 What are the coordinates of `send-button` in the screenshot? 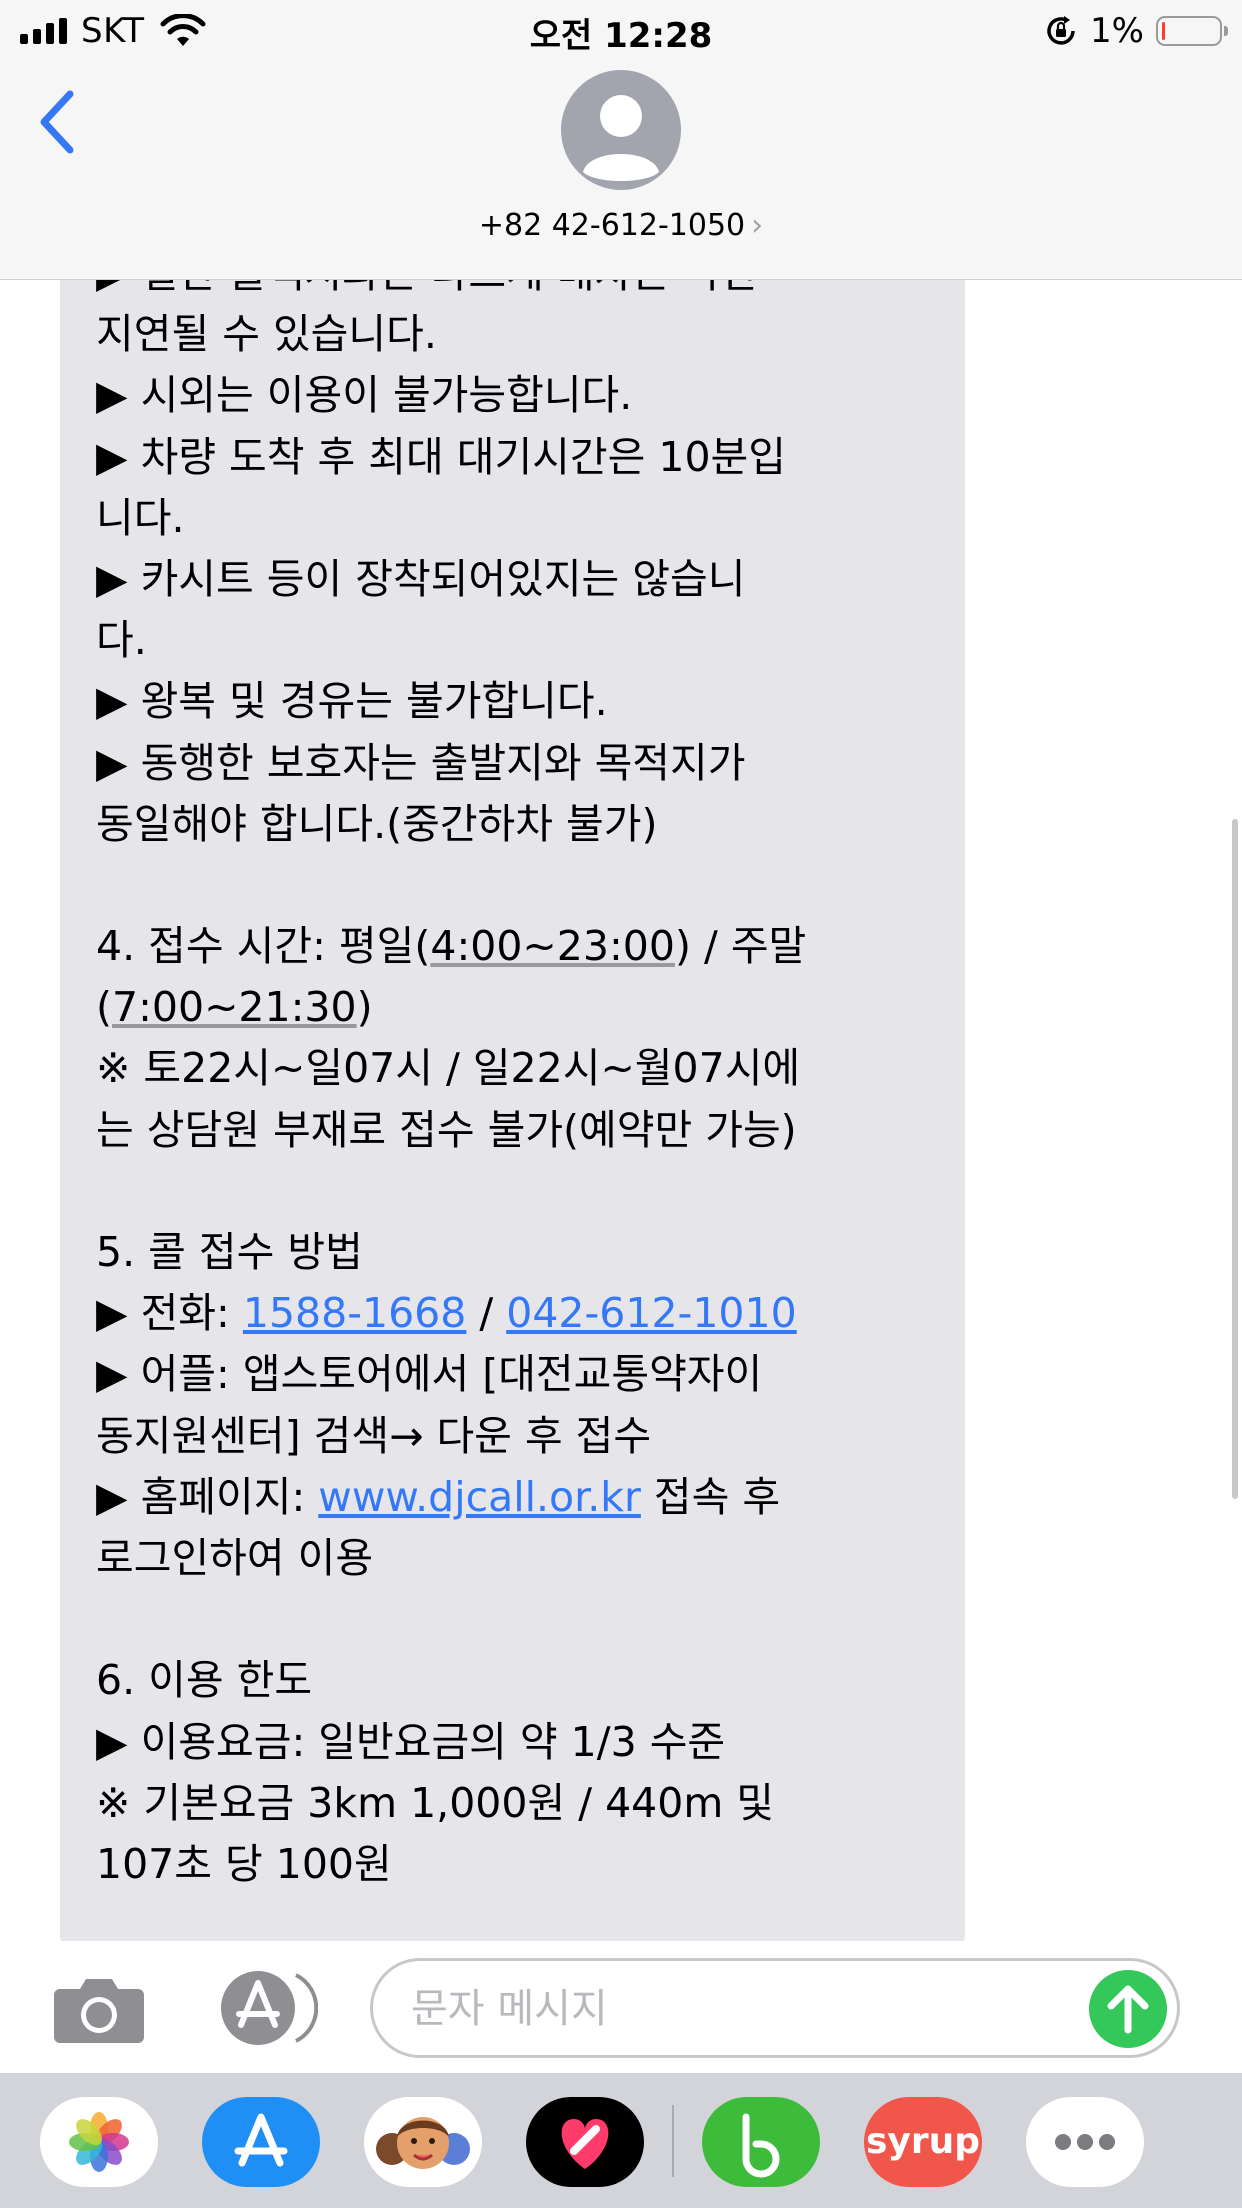 It's located at (1128, 2009).